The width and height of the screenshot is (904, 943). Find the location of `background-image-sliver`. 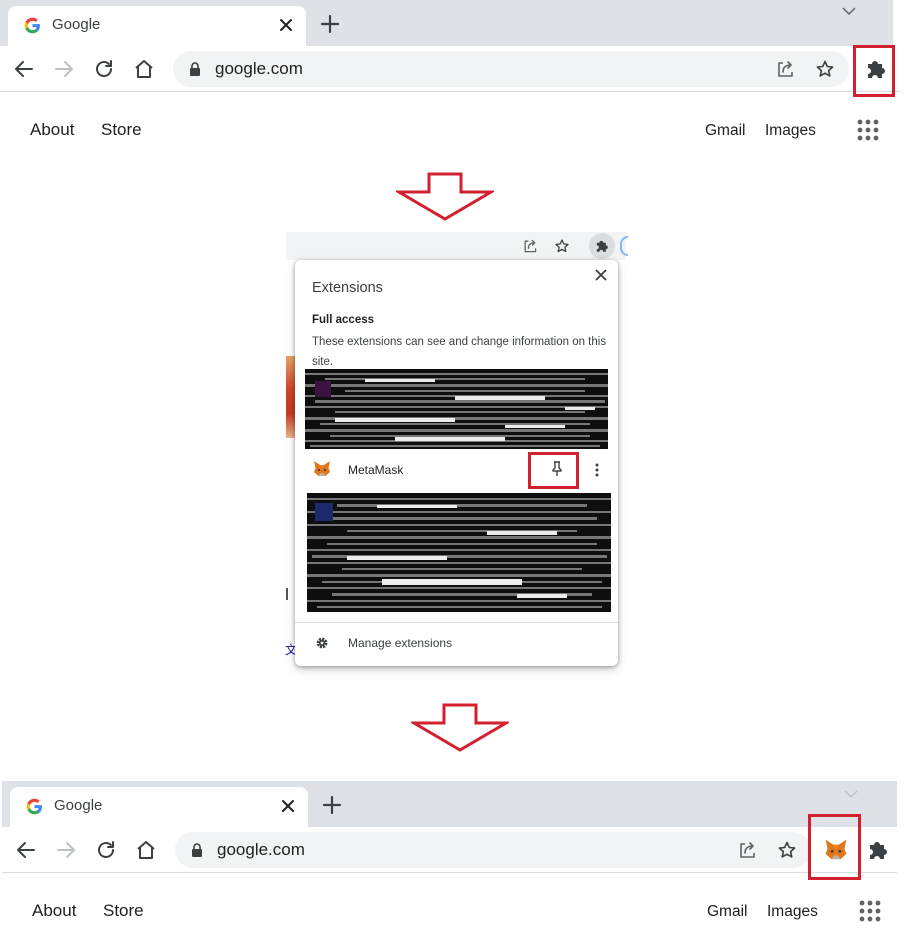

background-image-sliver is located at coordinates (290, 397).